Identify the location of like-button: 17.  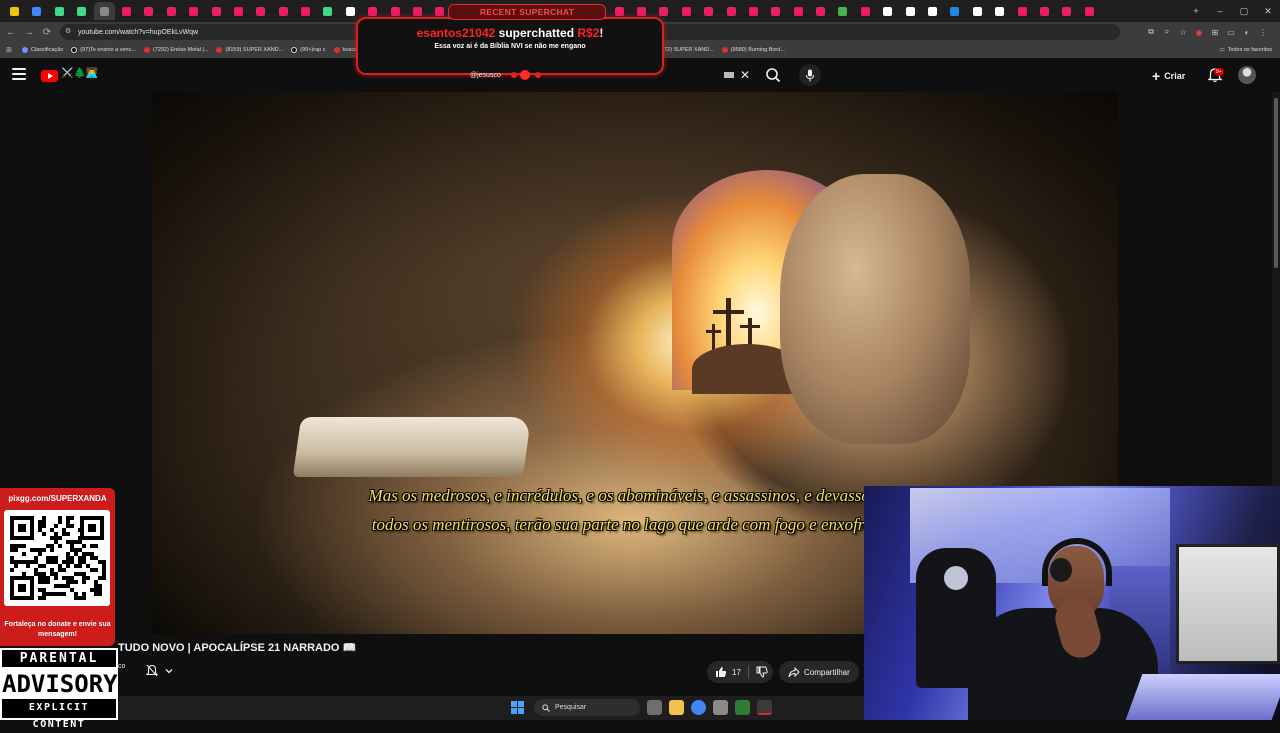
(728, 672).